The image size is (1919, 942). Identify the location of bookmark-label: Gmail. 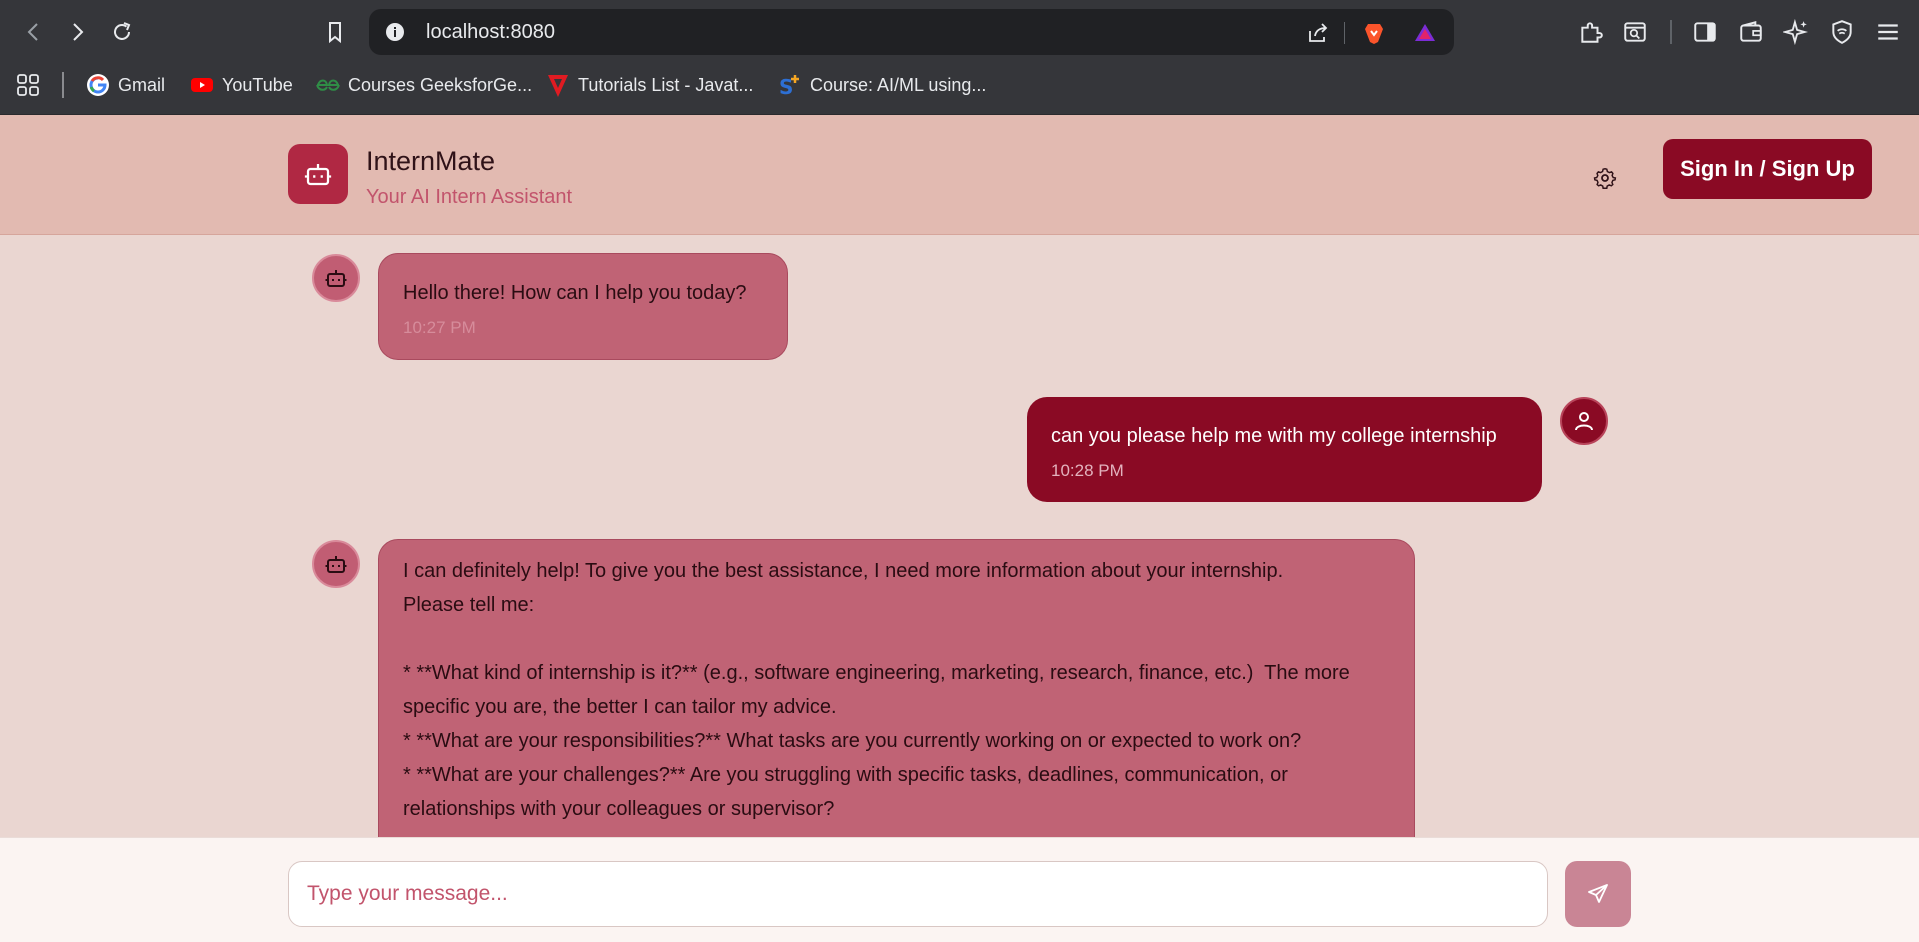
(142, 84).